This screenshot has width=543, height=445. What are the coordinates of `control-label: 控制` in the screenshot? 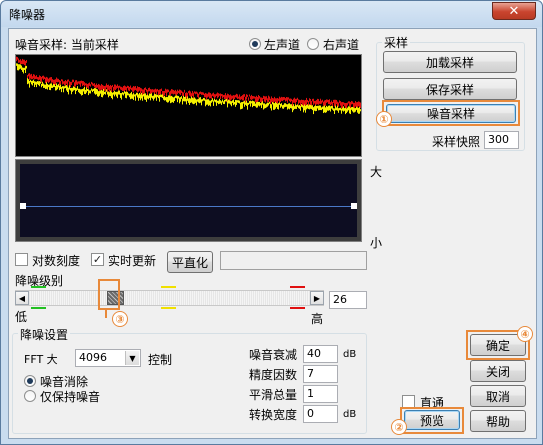 It's located at (160, 360).